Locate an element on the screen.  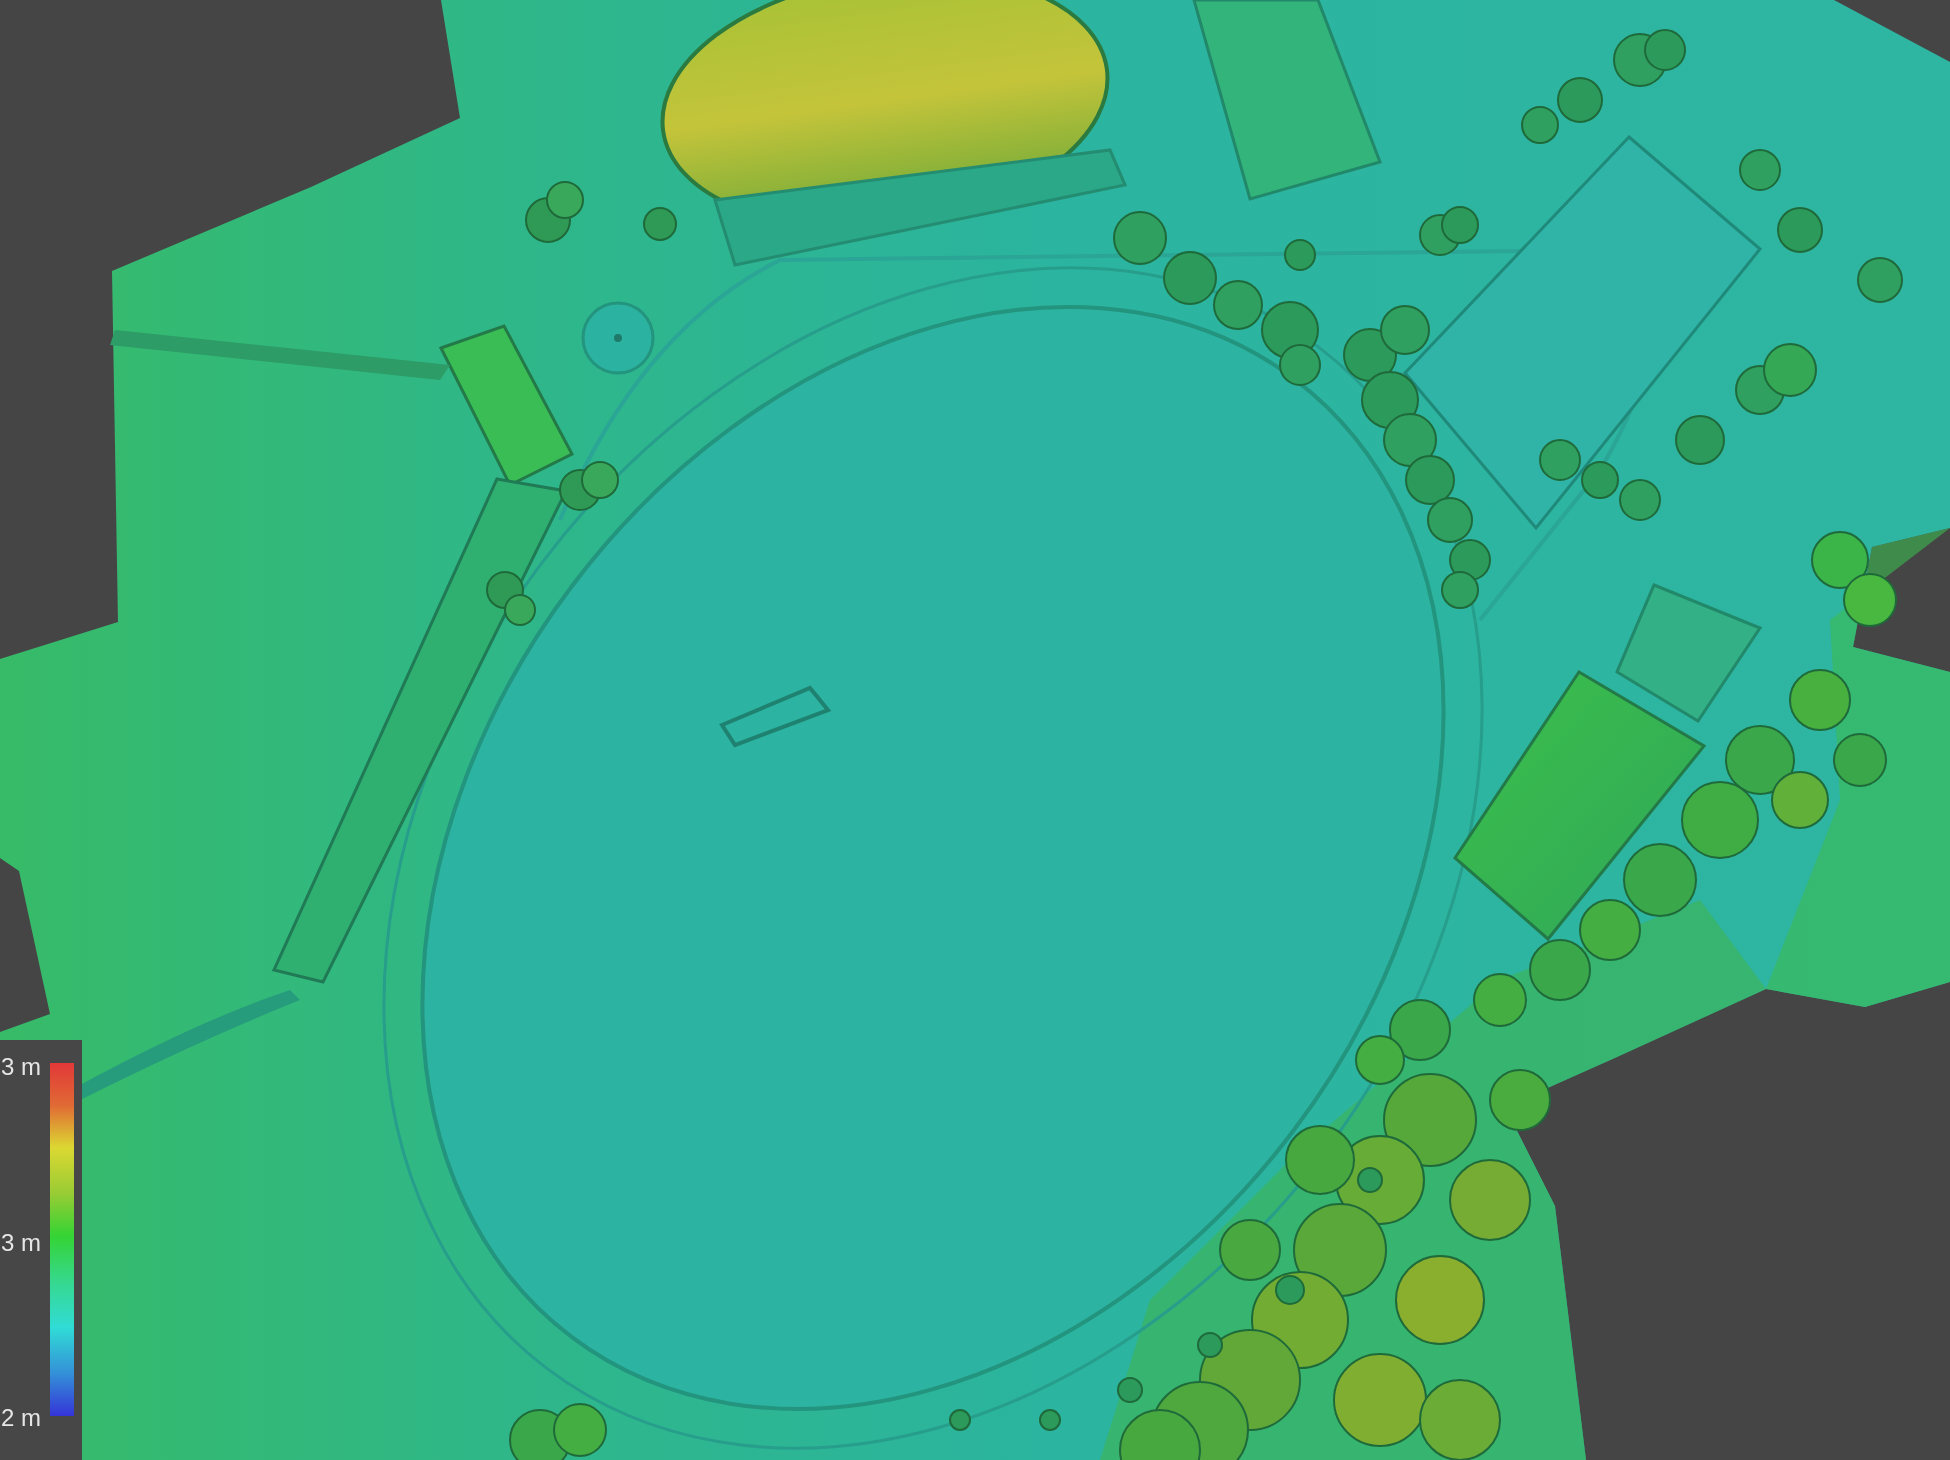
legend-label: 2 m is located at coordinates (20, 1418).